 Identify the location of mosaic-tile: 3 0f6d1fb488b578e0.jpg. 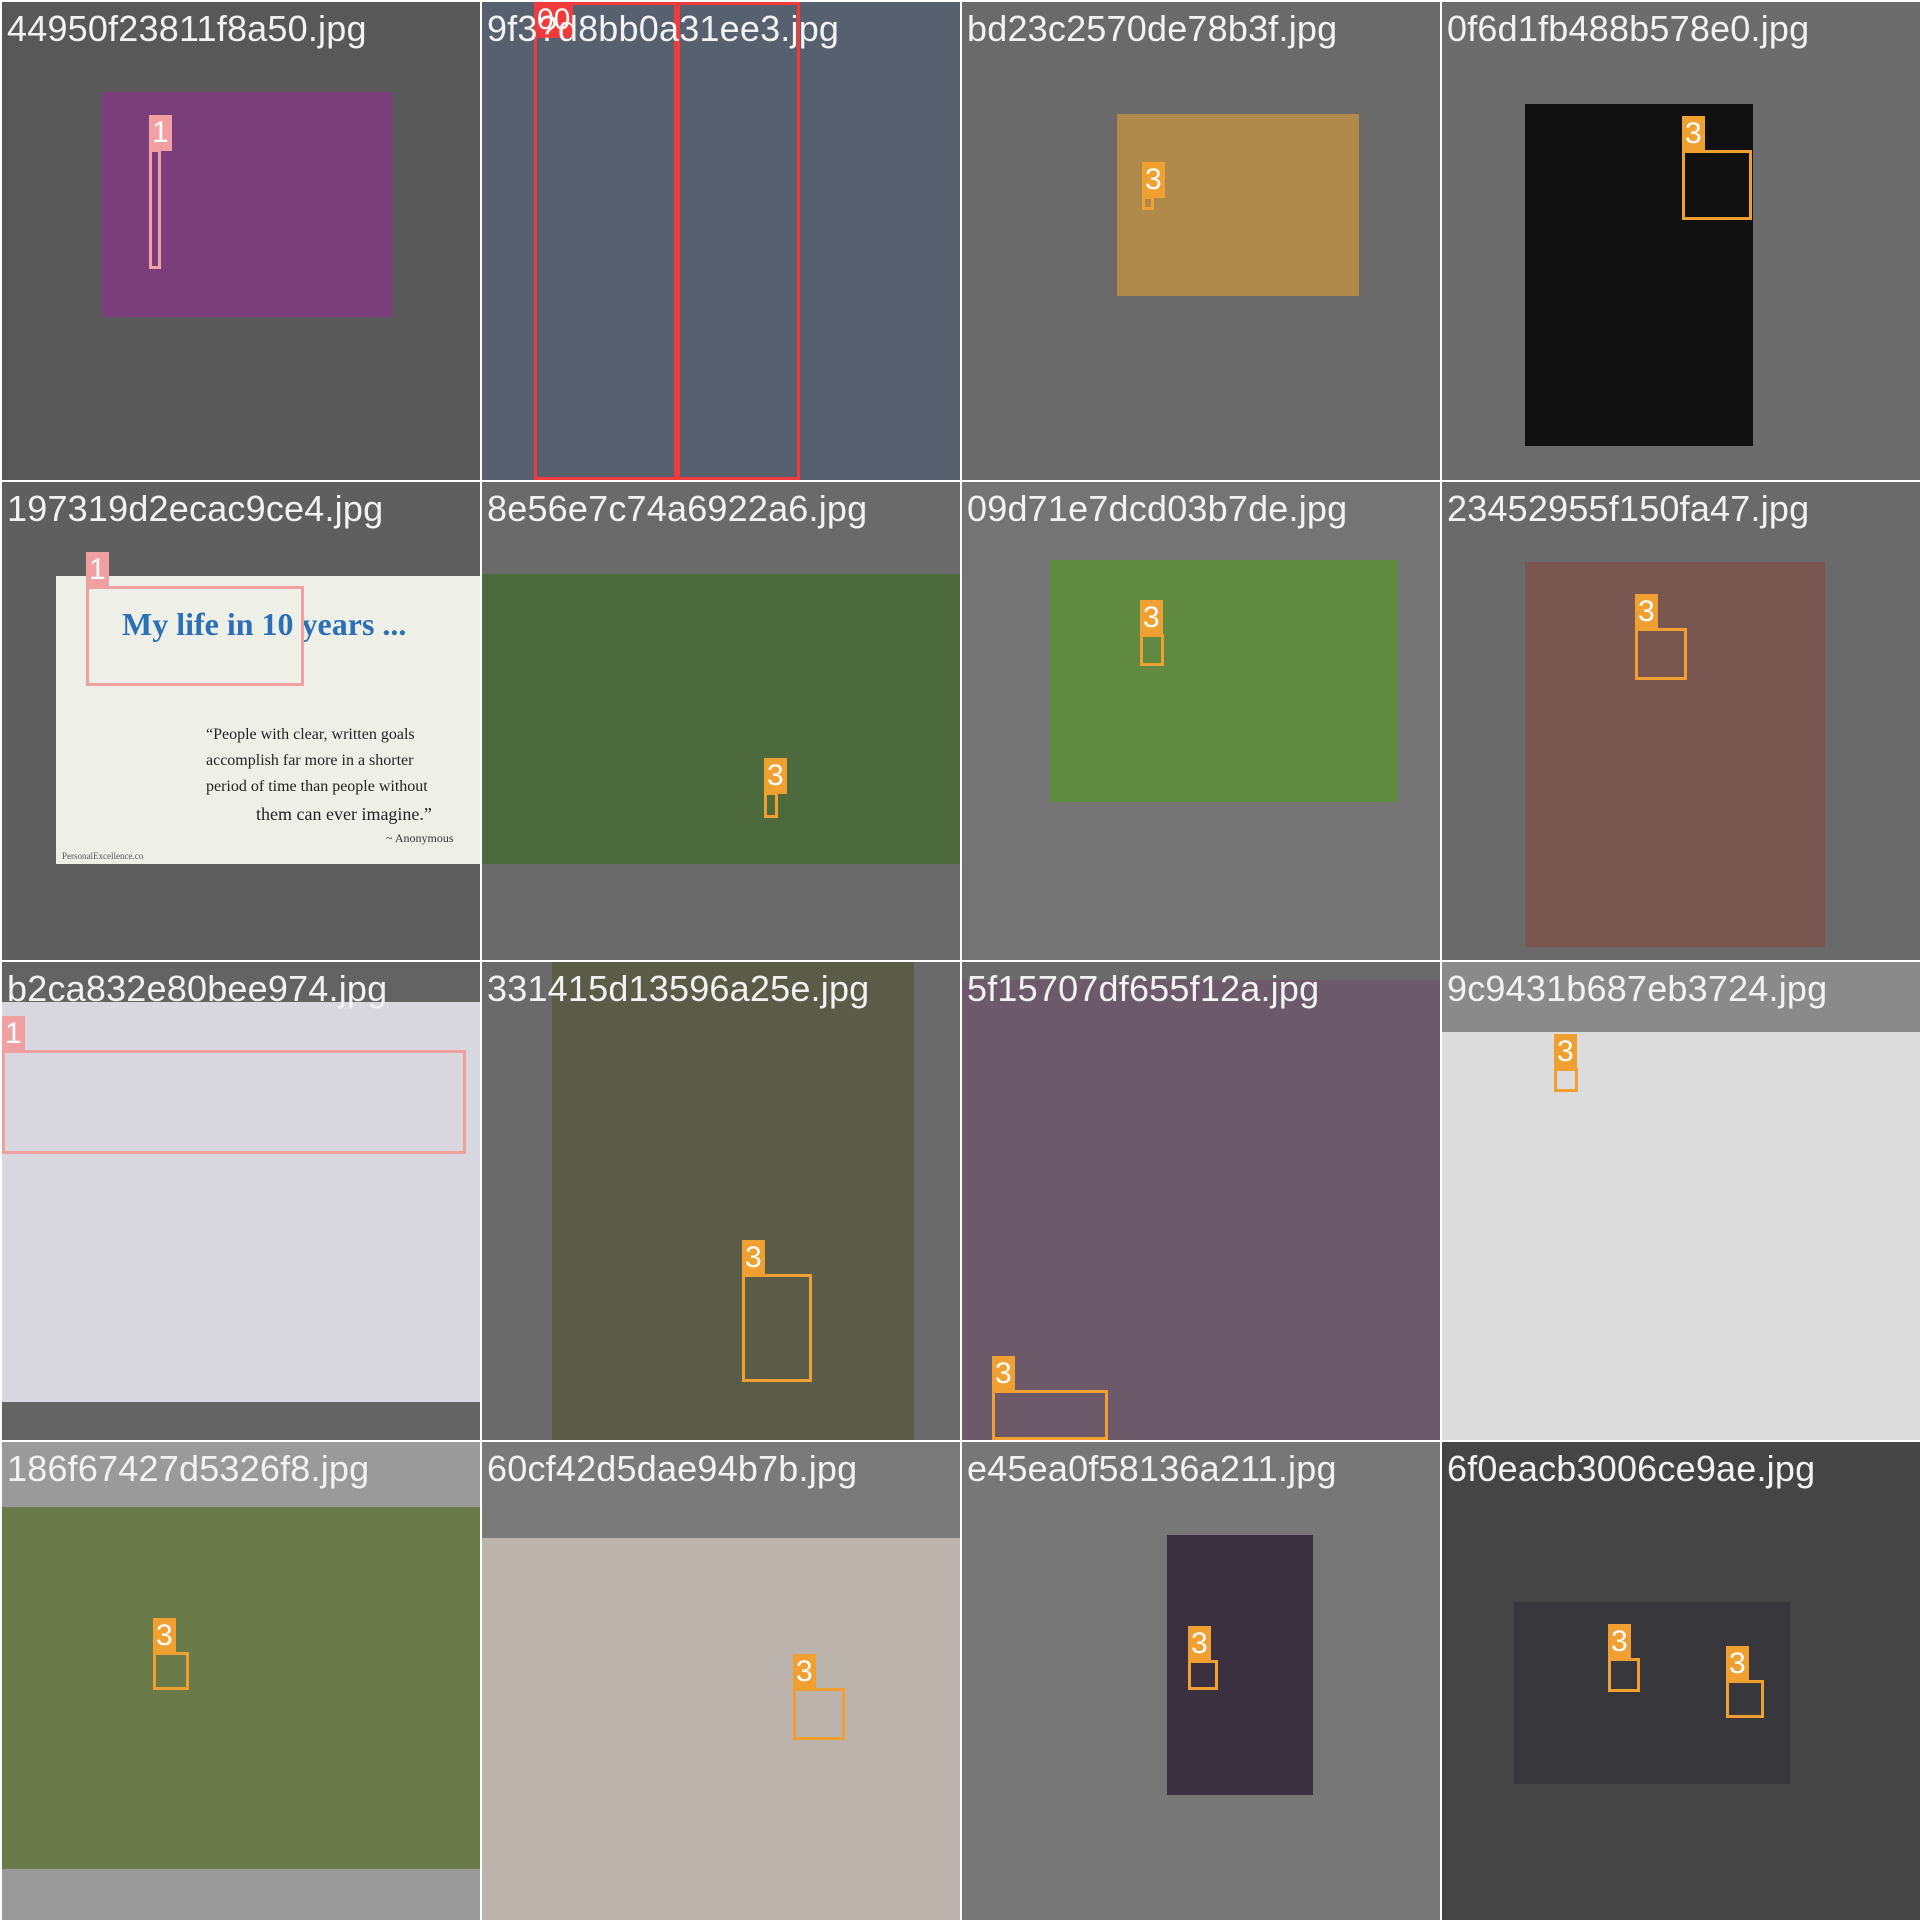
(1681, 241).